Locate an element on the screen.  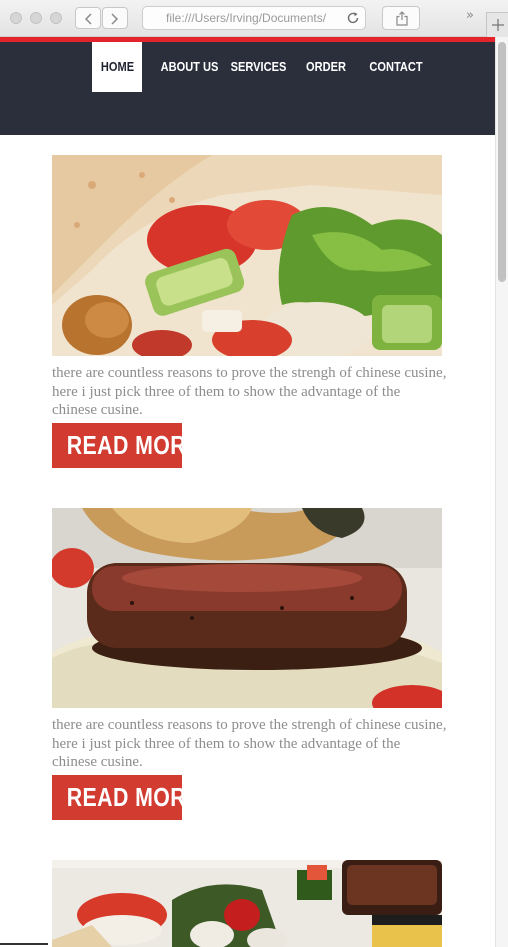
reload-icon is located at coordinates (353, 18).